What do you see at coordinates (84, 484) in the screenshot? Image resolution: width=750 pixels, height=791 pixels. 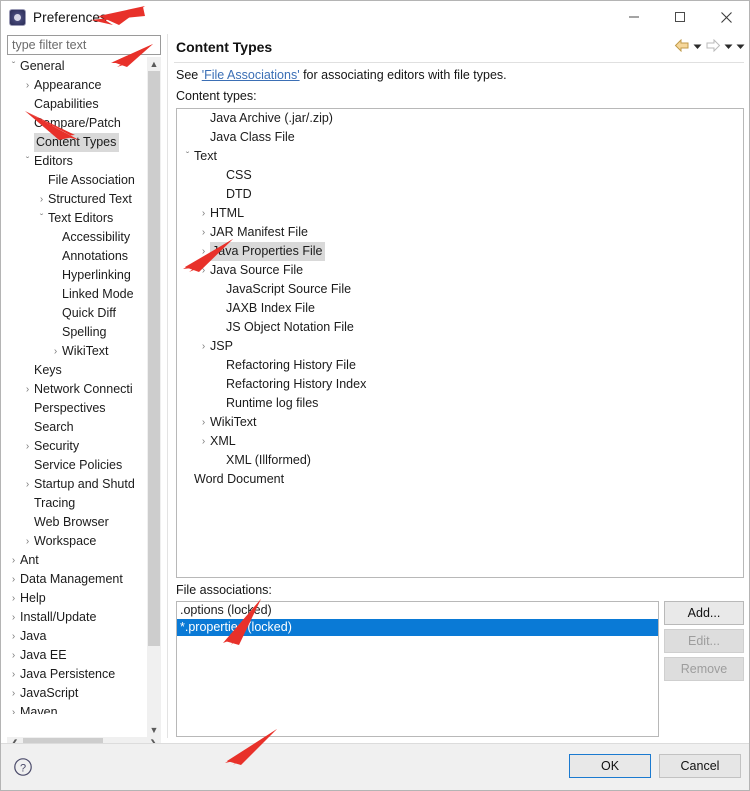 I see `sidebar-tree-item: › Startup and Shutd` at bounding box center [84, 484].